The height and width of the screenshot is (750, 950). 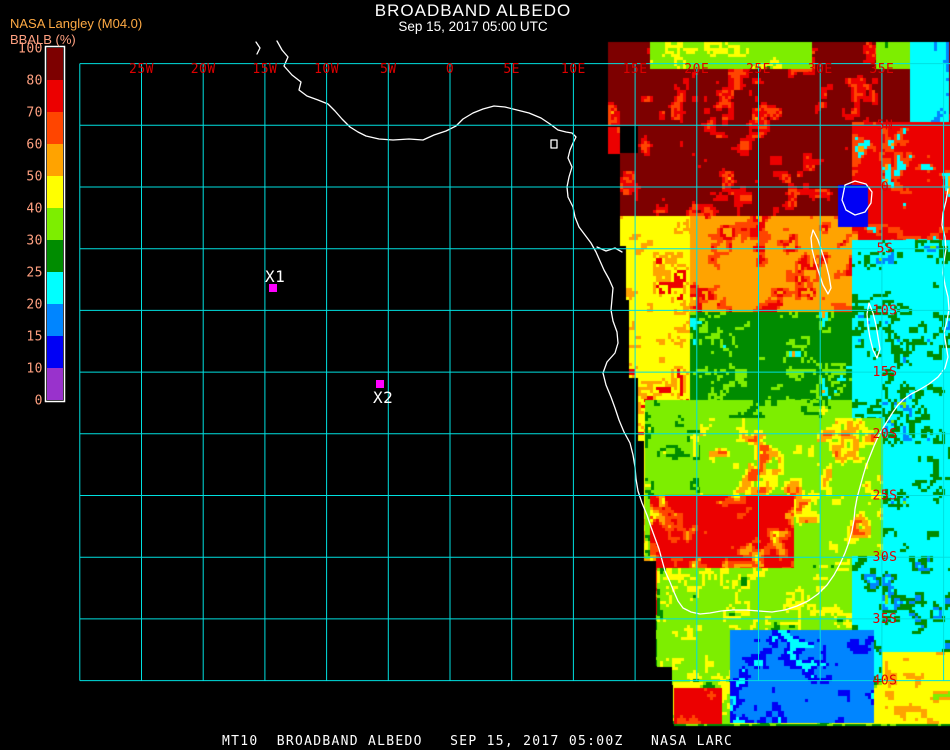 I want to click on page-subtitle: Sep 15, 2017 05:00 UTC, so click(x=473, y=26).